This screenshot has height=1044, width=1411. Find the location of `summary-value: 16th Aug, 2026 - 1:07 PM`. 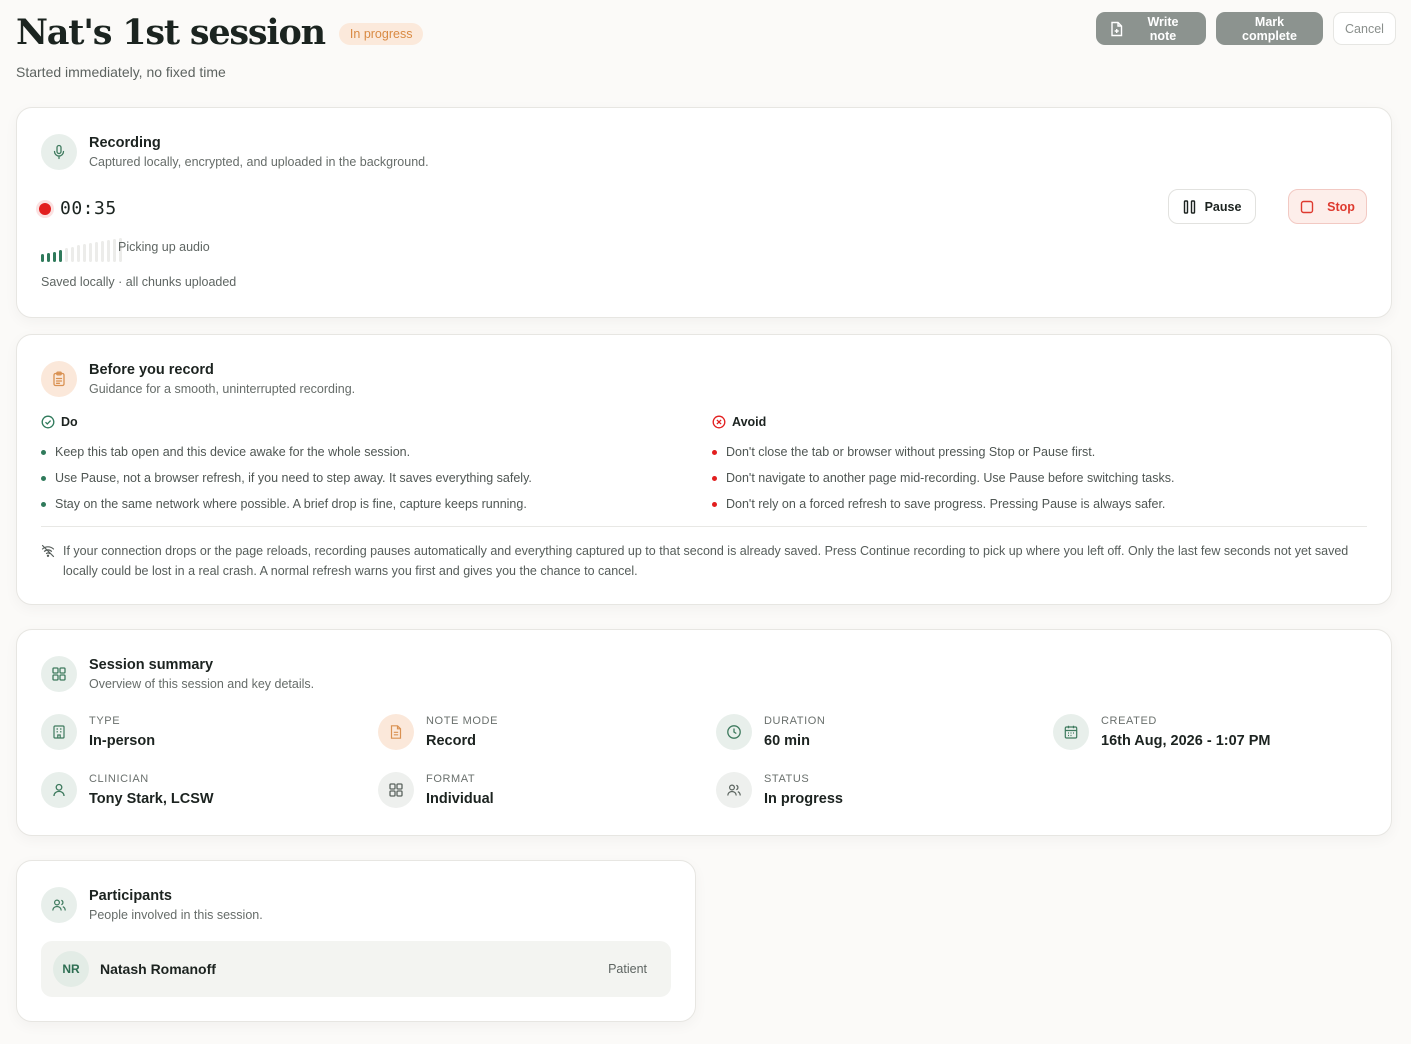

summary-value: 16th Aug, 2026 - 1:07 PM is located at coordinates (1186, 741).